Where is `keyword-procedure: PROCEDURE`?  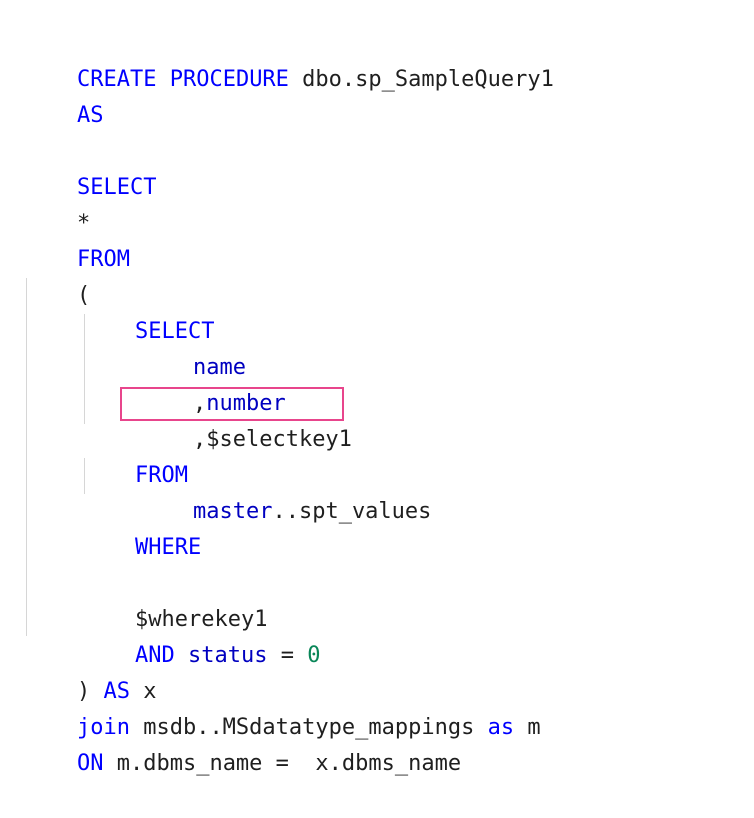
keyword-procedure: PROCEDURE is located at coordinates (229, 79).